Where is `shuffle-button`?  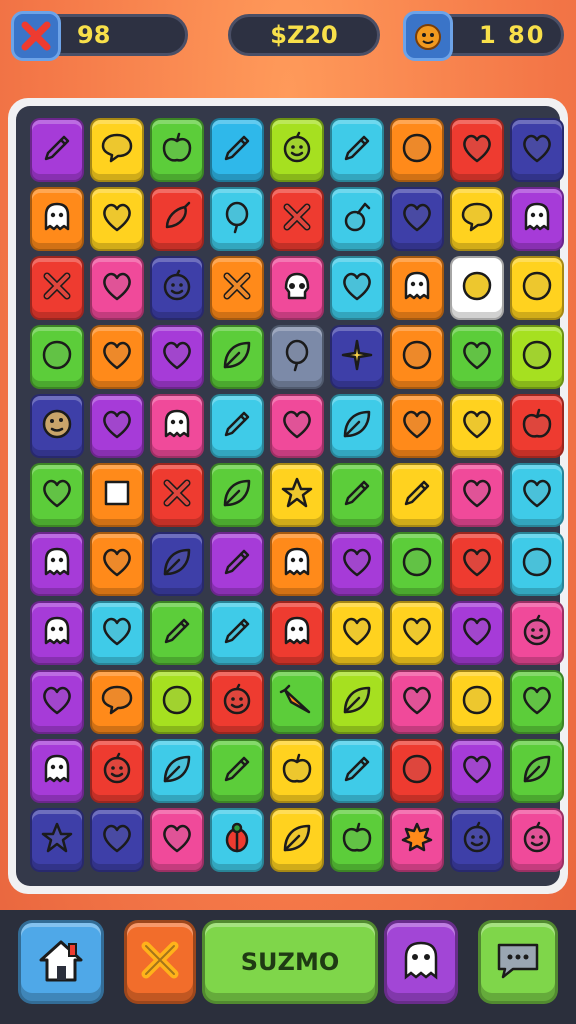 shuffle-button is located at coordinates (160, 962).